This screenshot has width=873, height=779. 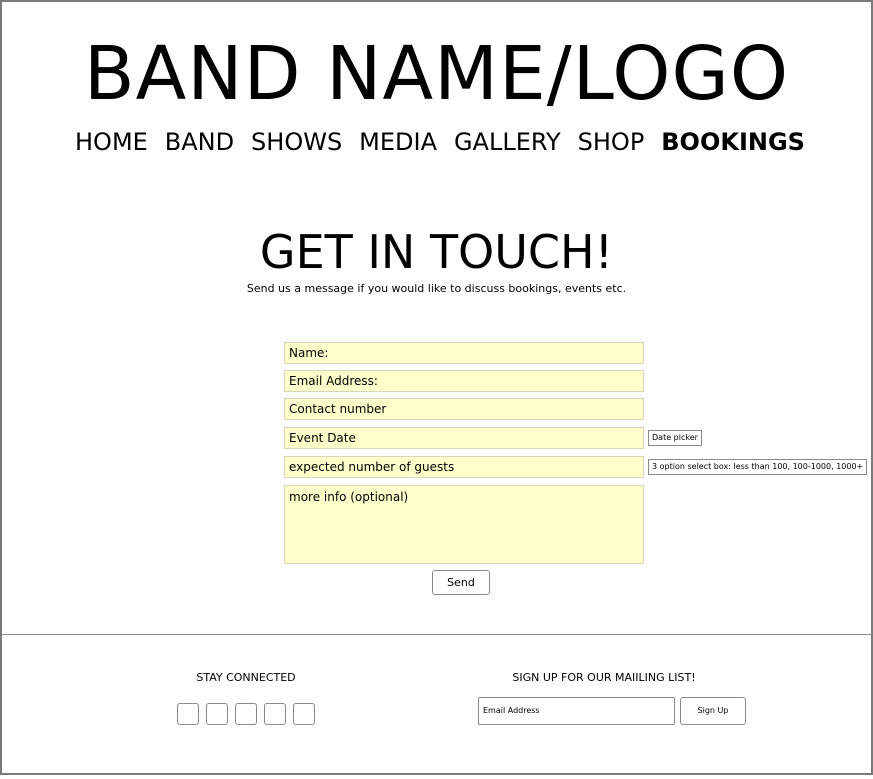 What do you see at coordinates (464, 524) in the screenshot?
I see `more-info-textarea: more info (optional)` at bounding box center [464, 524].